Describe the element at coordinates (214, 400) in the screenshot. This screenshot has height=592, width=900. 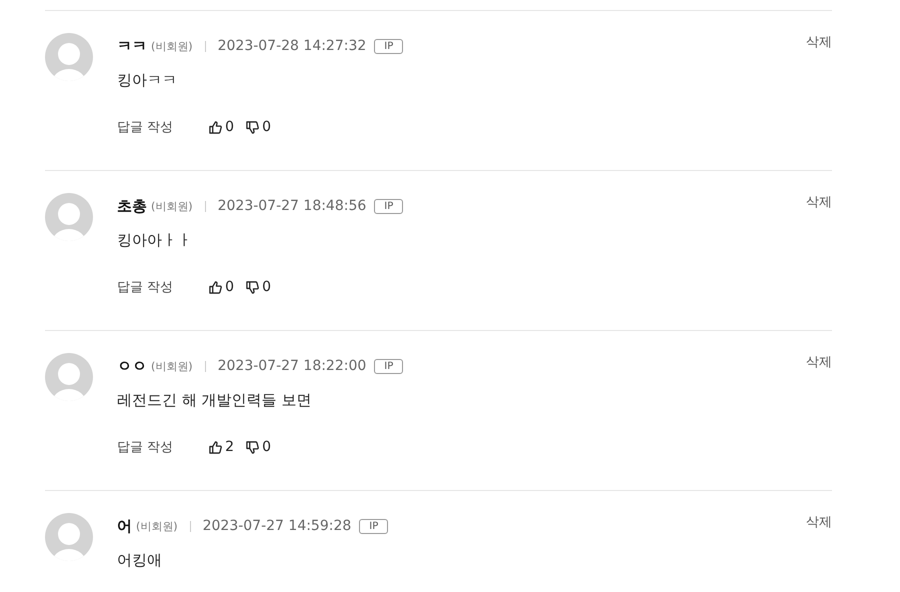
I see `comment-text: 레전드긴 해 개발인력들 보면` at that location.